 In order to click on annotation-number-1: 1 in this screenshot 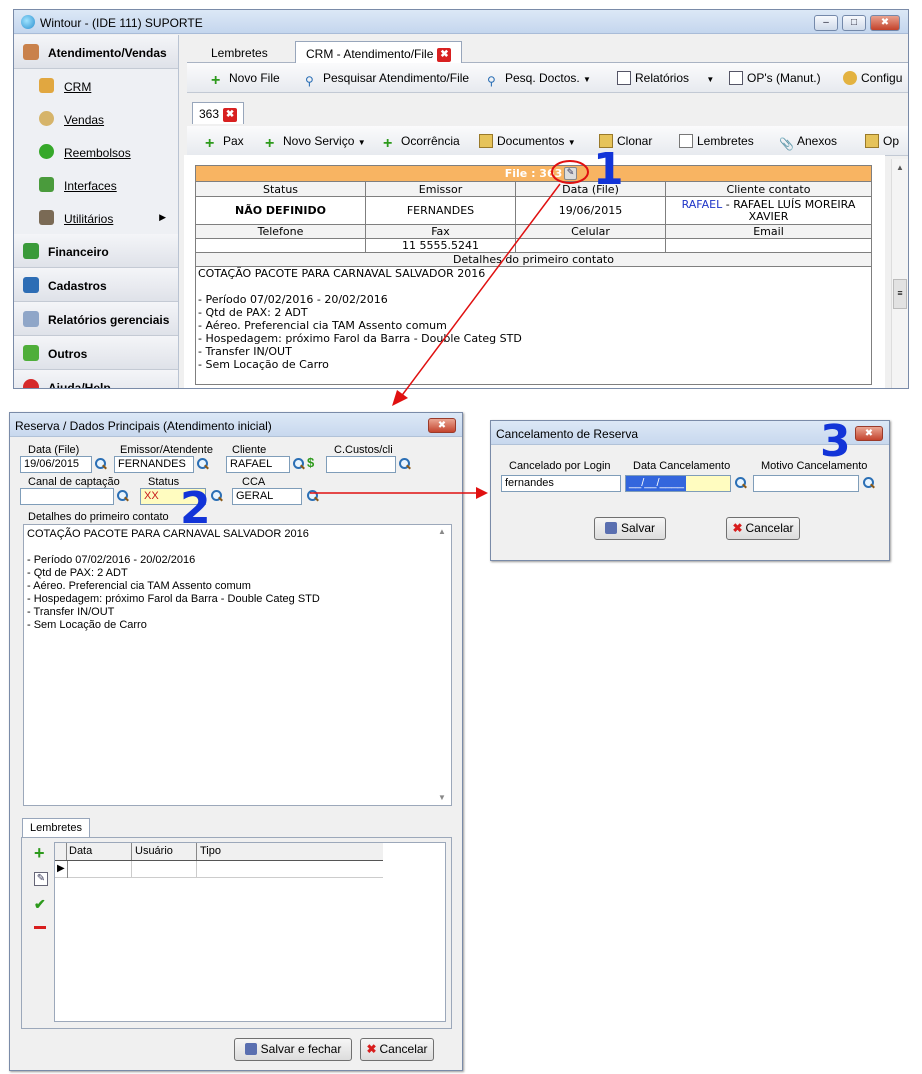, I will do `click(608, 169)`.